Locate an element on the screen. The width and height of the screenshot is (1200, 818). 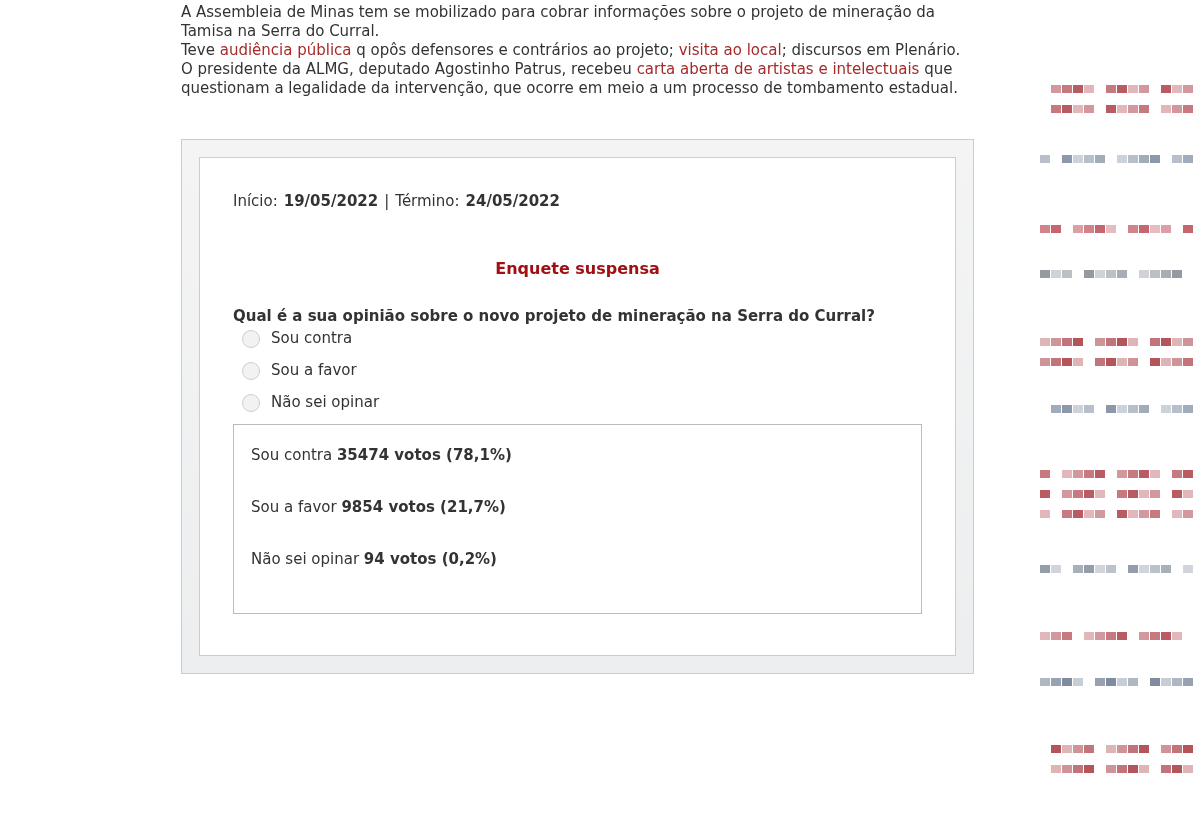
result-line: Não sei opinar 94 votos (0,2%) is located at coordinates (374, 558).